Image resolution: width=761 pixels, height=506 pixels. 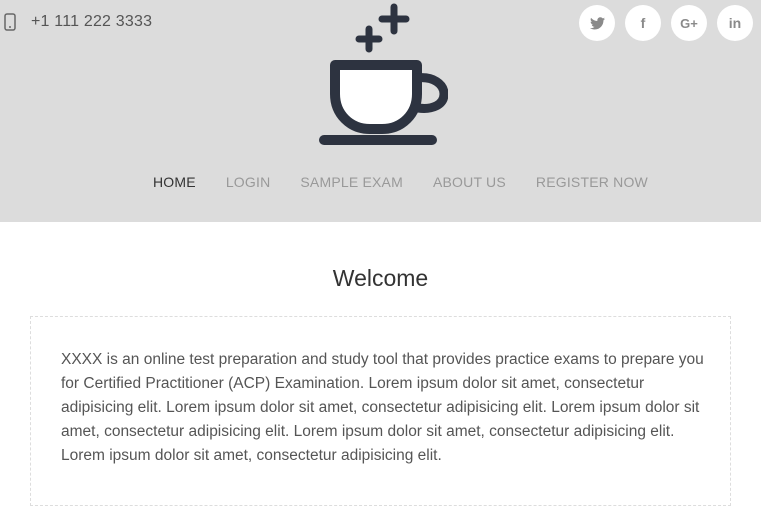 I want to click on page-title: Welcome, so click(x=380, y=278).